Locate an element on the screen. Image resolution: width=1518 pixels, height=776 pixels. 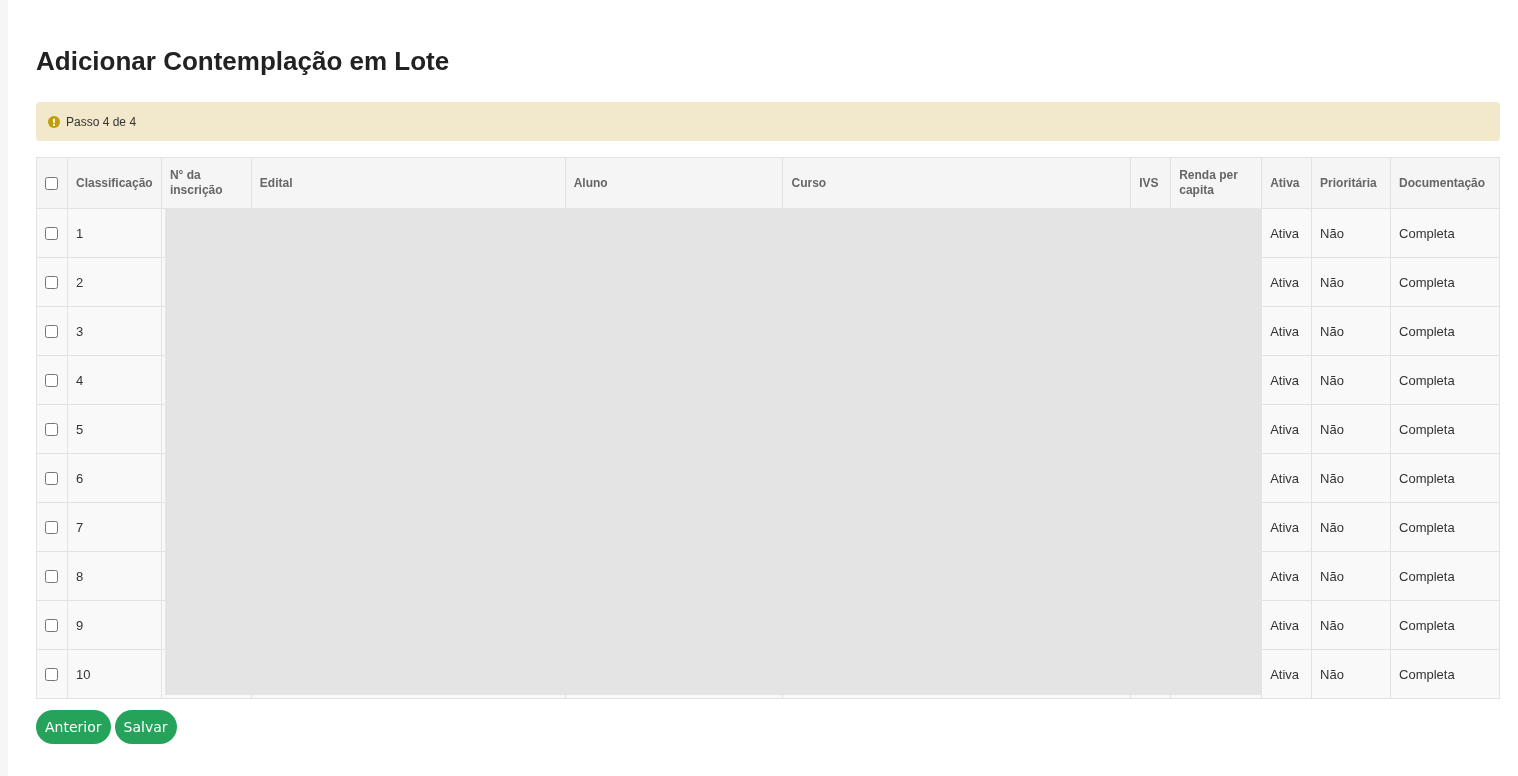
column-header: Aluno is located at coordinates (590, 182).